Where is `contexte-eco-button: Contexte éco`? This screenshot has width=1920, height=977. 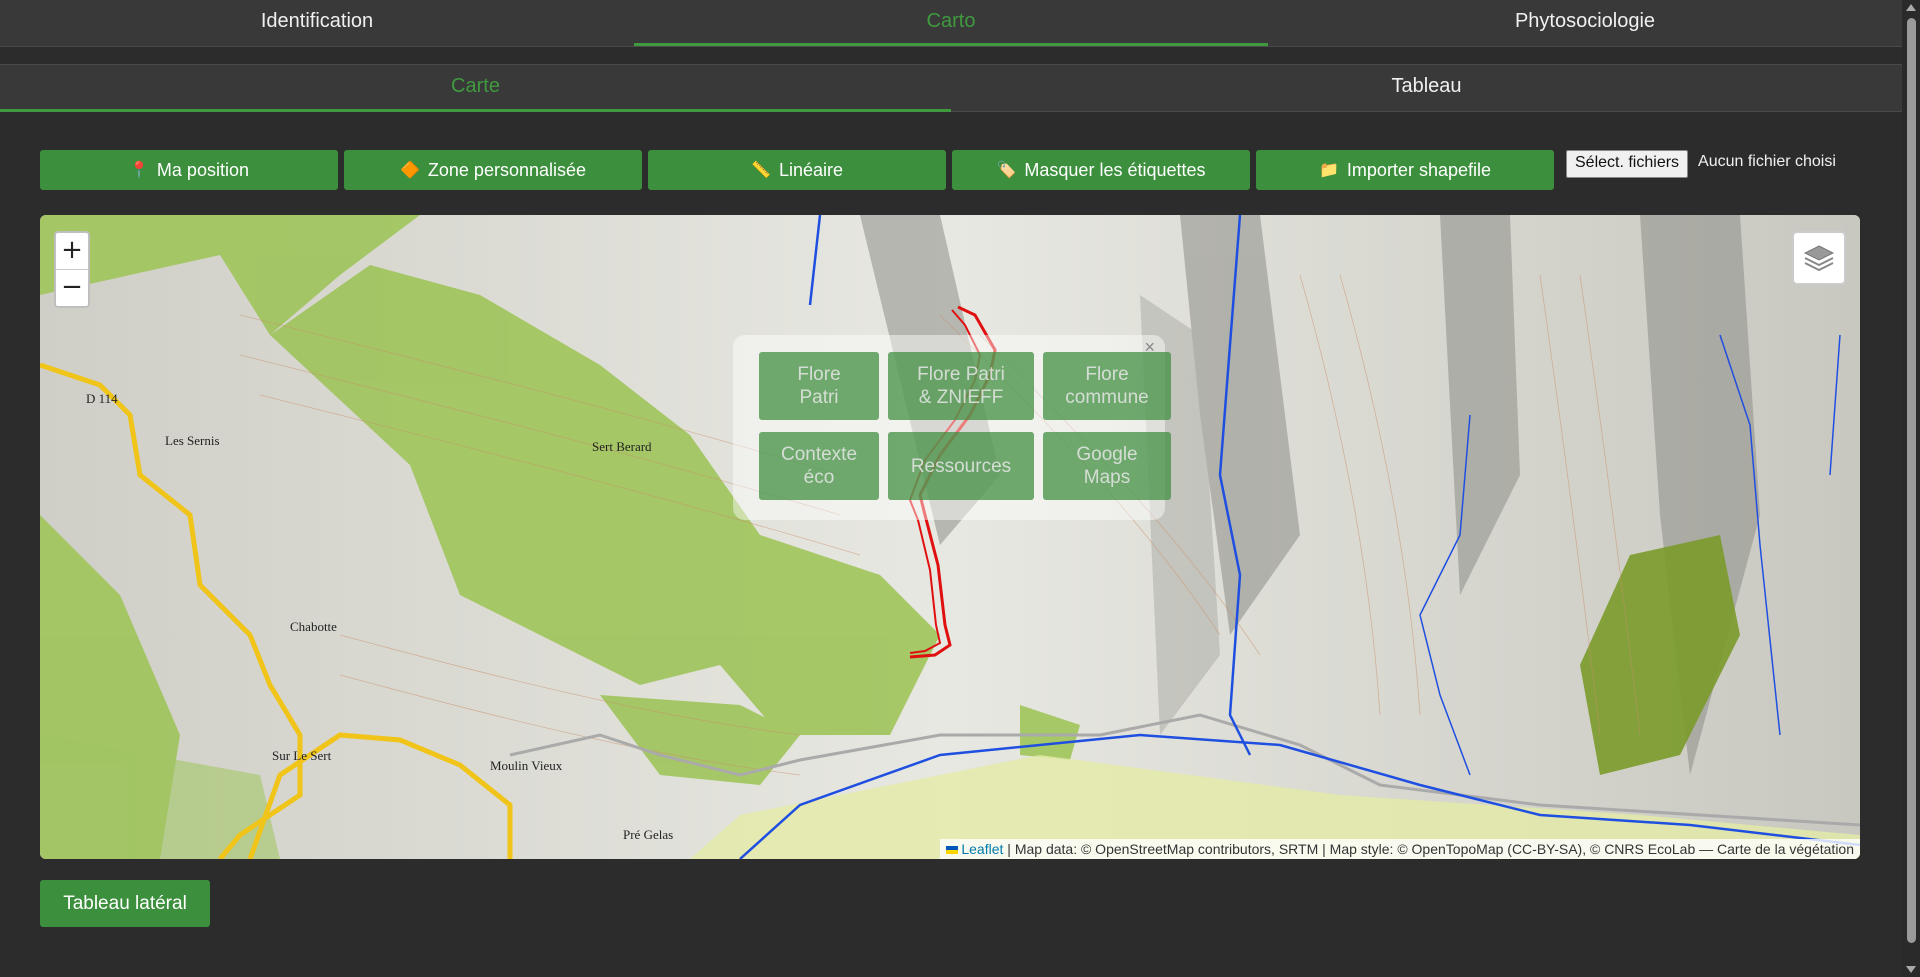 contexte-eco-button: Contexte éco is located at coordinates (819, 466).